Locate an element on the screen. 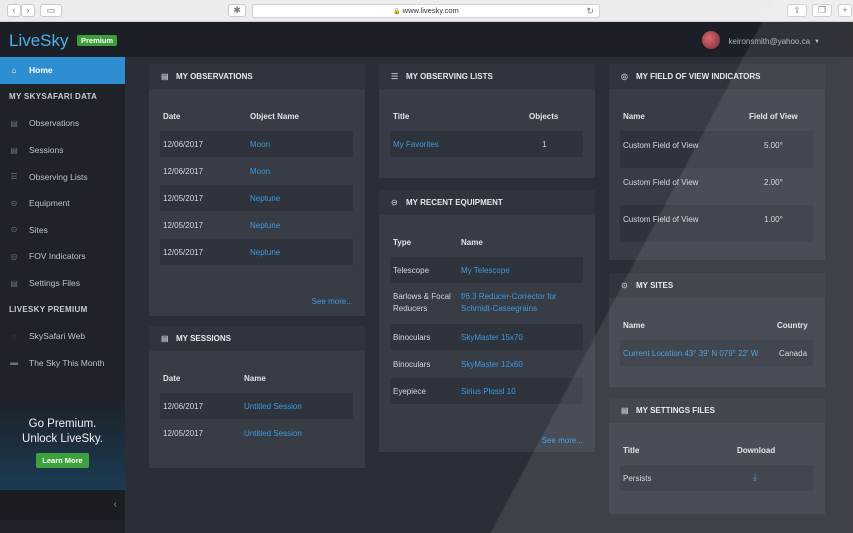  learn-more-button: Learn More is located at coordinates (62, 460).